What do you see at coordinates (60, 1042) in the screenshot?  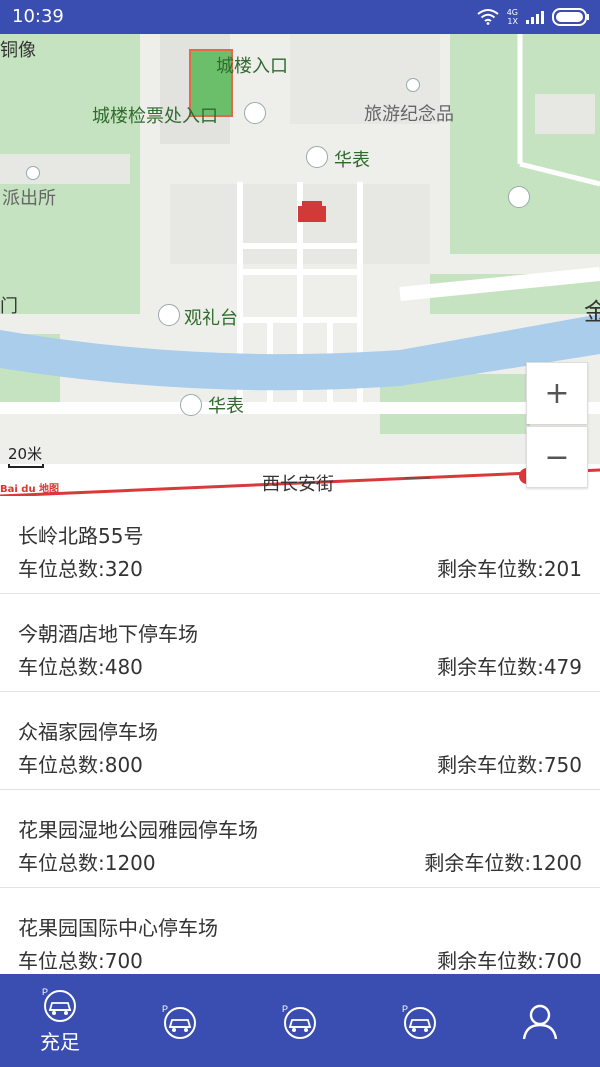 I see `tab-label: 充足` at bounding box center [60, 1042].